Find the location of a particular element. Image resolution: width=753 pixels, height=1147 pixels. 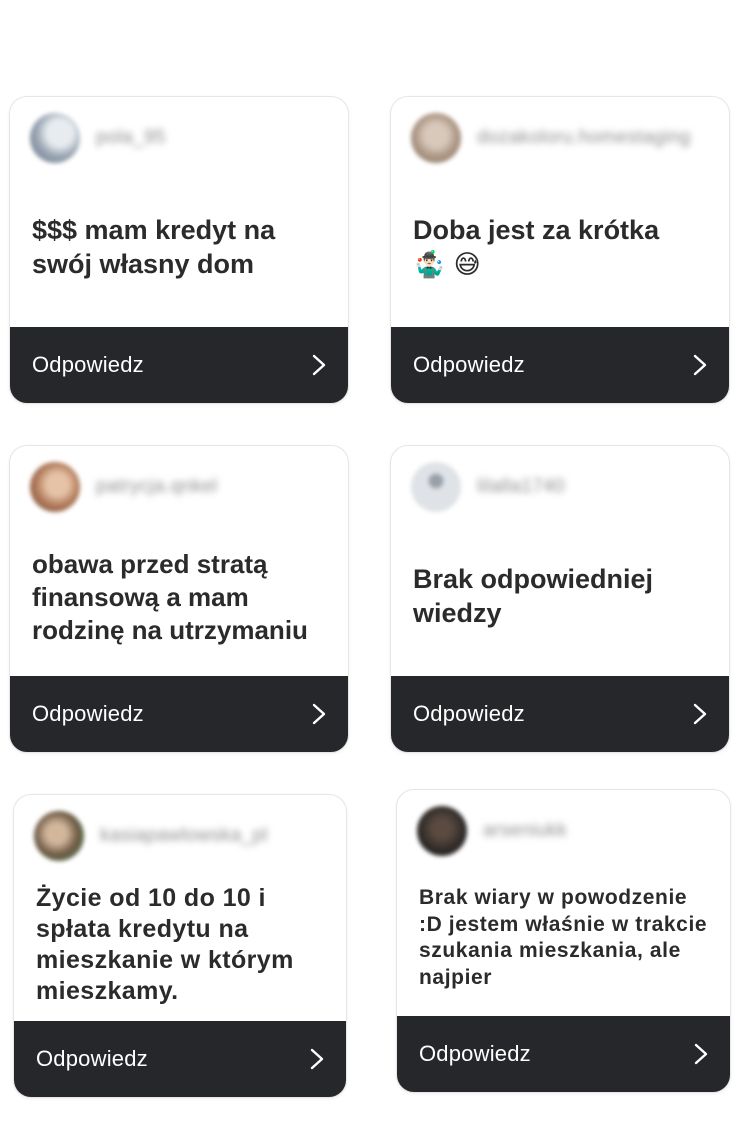

card-header: pola_95 is located at coordinates (98, 138).